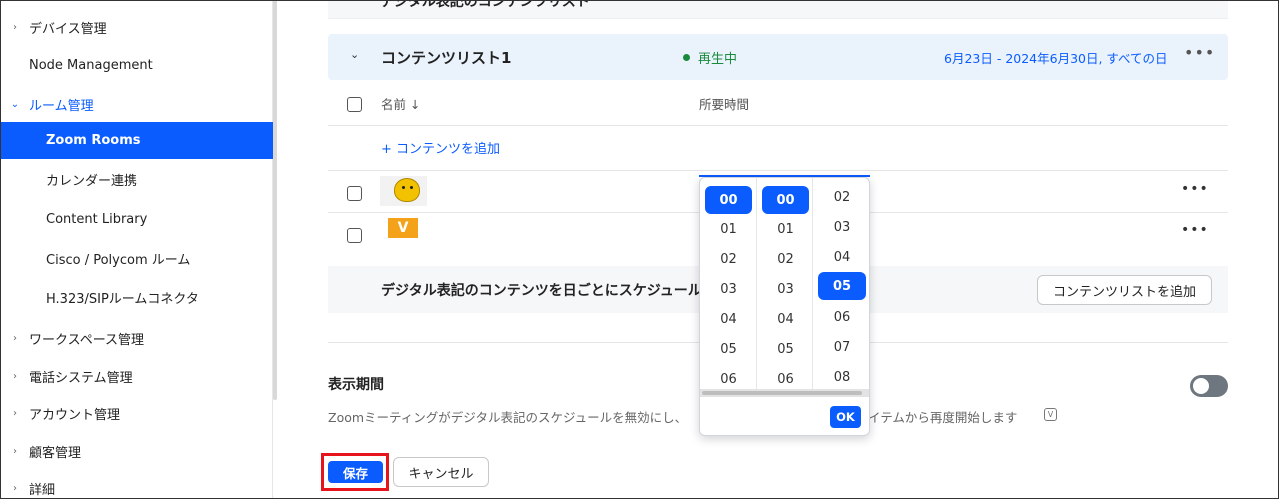 The image size is (1279, 499). What do you see at coordinates (407, 190) in the screenshot?
I see `character-image` at bounding box center [407, 190].